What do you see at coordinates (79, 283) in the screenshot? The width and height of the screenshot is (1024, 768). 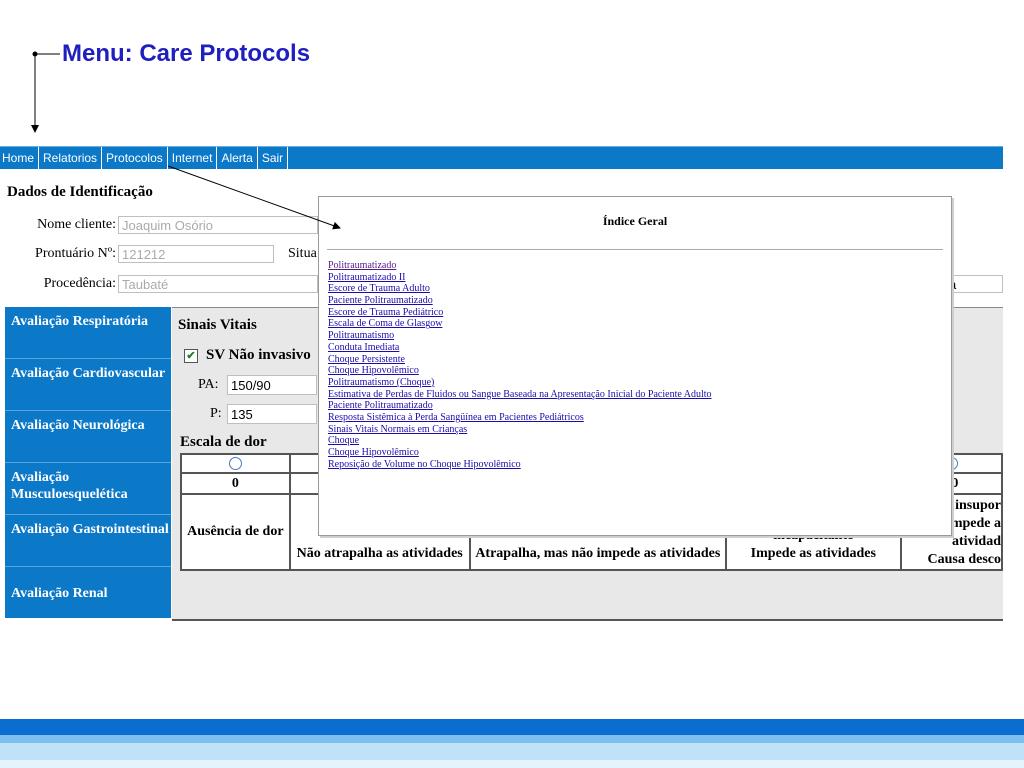 I see `procedencia-label: Procedência:` at bounding box center [79, 283].